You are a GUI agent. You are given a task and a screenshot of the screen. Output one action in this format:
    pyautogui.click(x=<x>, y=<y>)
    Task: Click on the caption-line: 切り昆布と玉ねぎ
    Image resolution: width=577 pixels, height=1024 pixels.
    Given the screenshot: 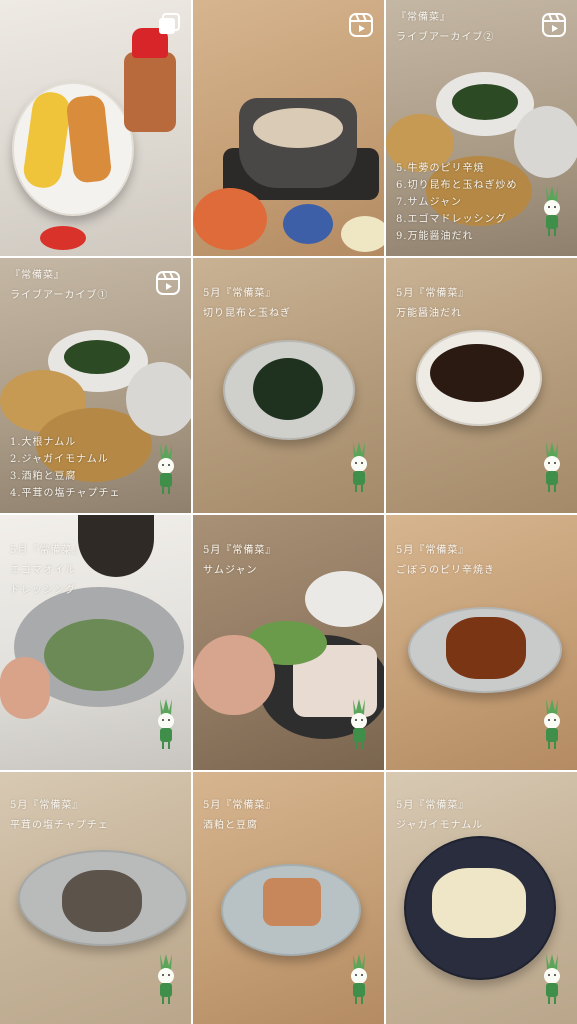 What is the action you would take?
    pyautogui.click(x=247, y=313)
    